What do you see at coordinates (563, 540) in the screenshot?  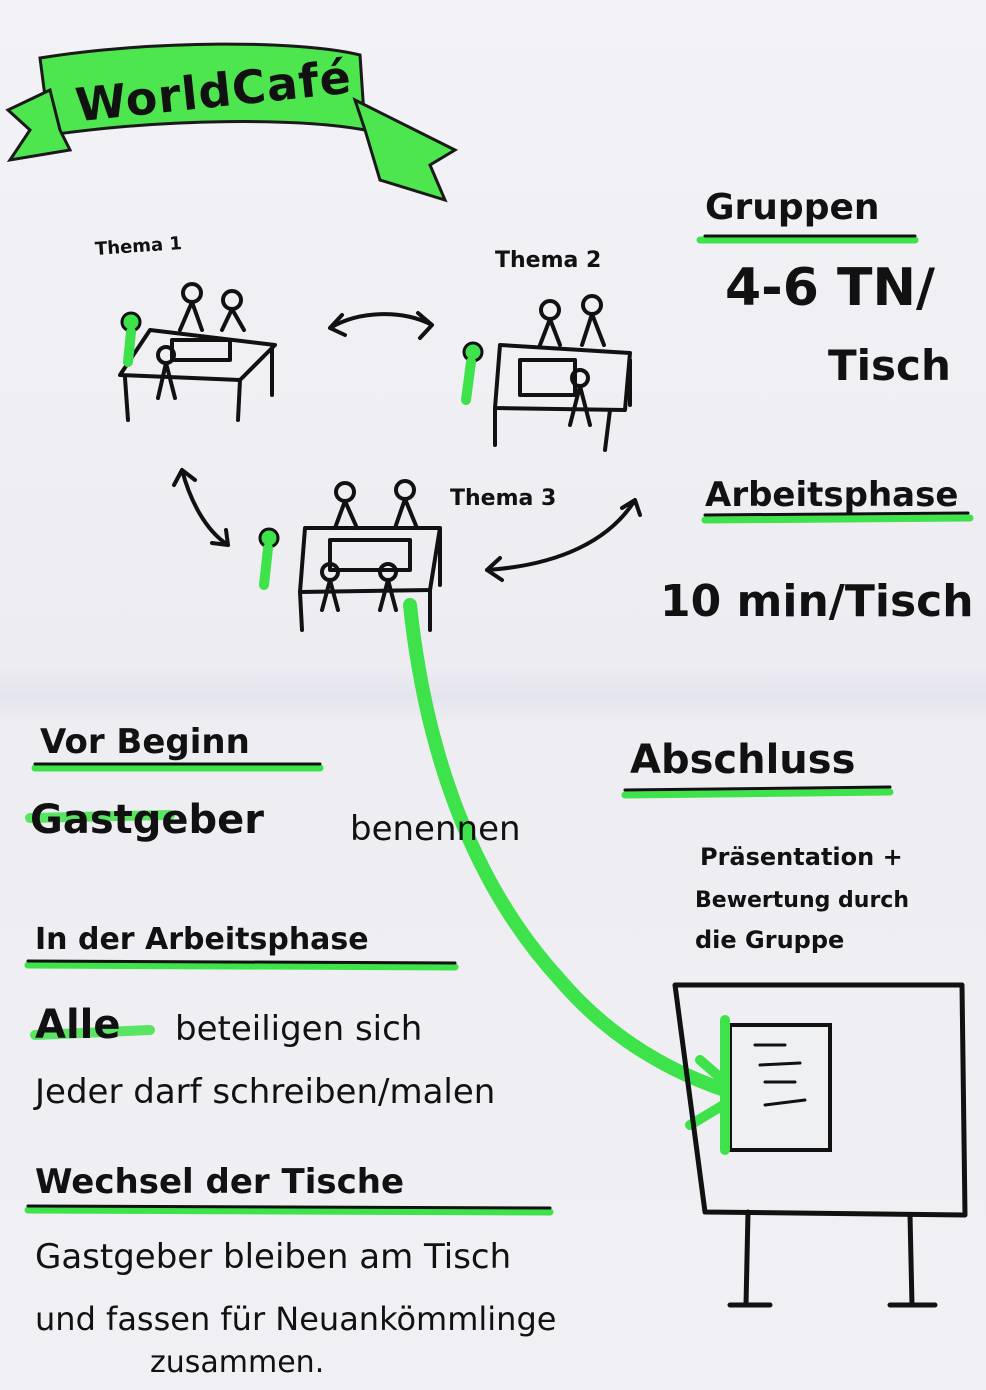 I see `arrow-table3-table2` at bounding box center [563, 540].